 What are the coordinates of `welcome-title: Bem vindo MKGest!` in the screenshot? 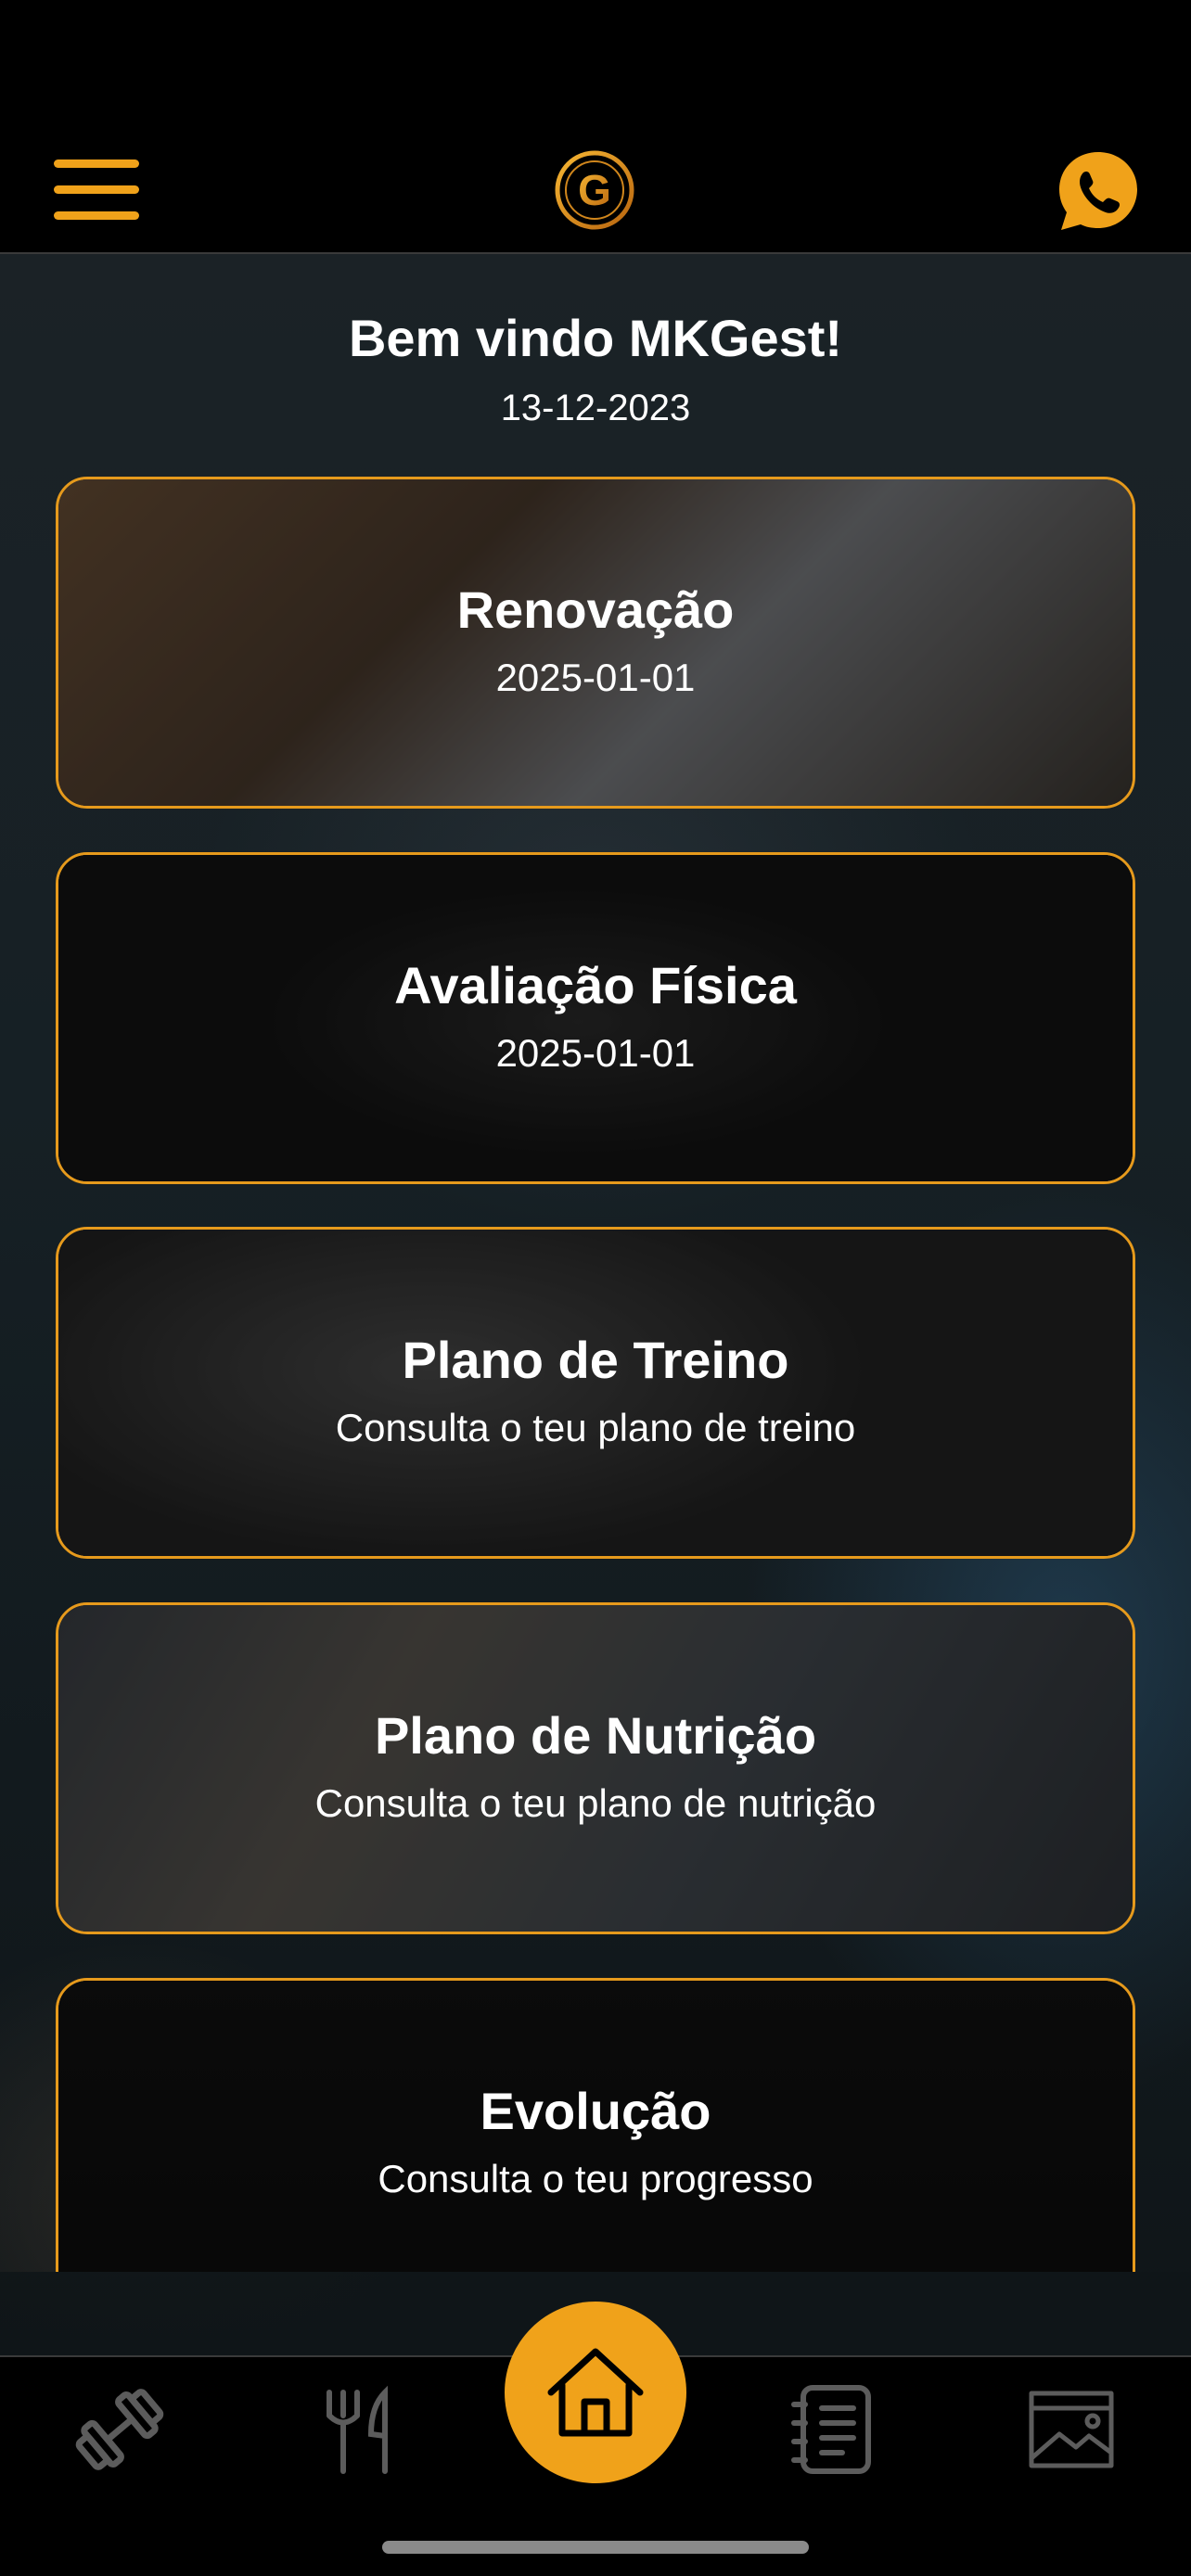 It's located at (595, 338).